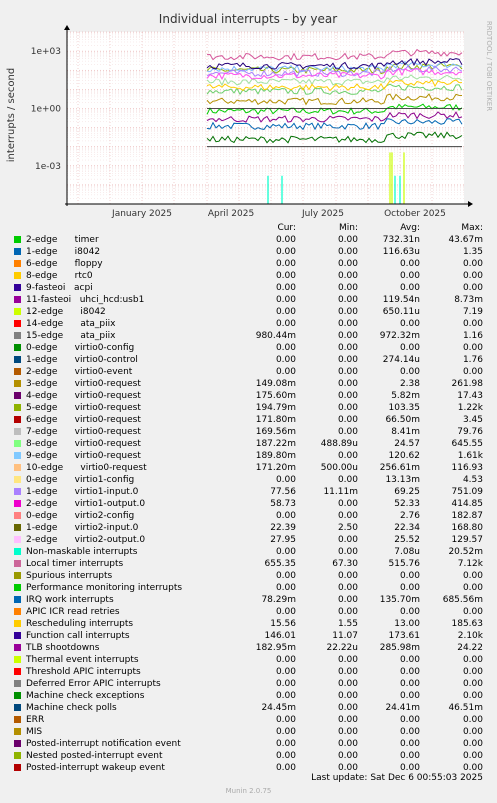 This screenshot has width=497, height=803. What do you see at coordinates (66, 312) in the screenshot?
I see `legend-name: 12-edge i8042` at bounding box center [66, 312].